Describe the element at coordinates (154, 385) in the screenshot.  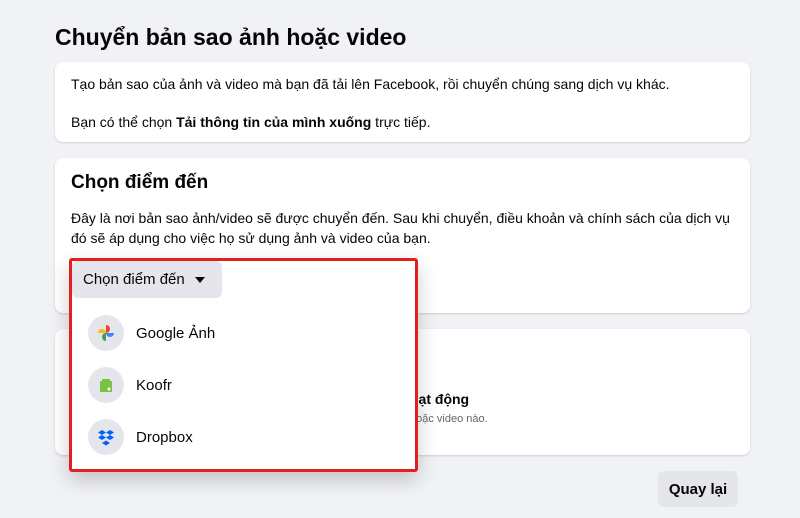
I see `option-label: Koofr` at that location.